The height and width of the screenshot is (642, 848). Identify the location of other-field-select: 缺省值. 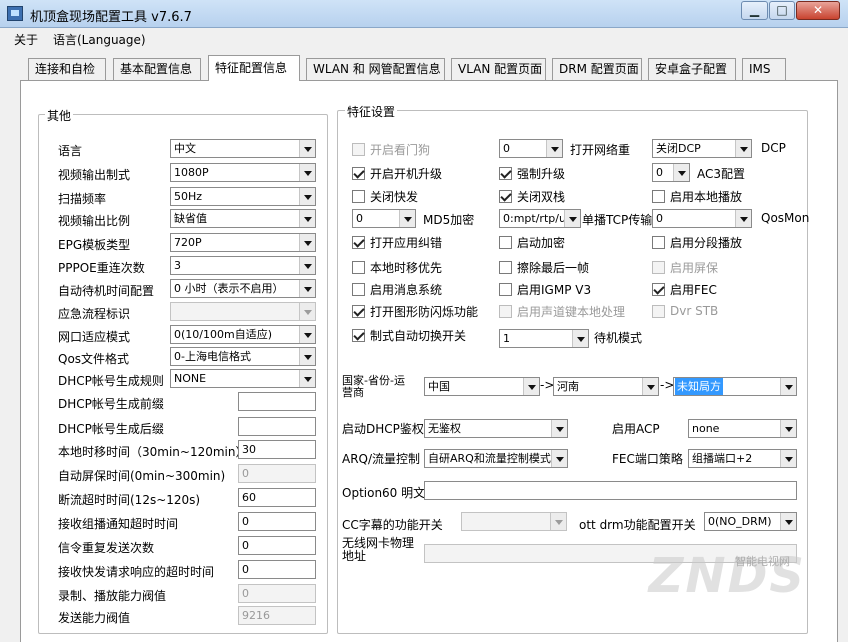
(243, 218).